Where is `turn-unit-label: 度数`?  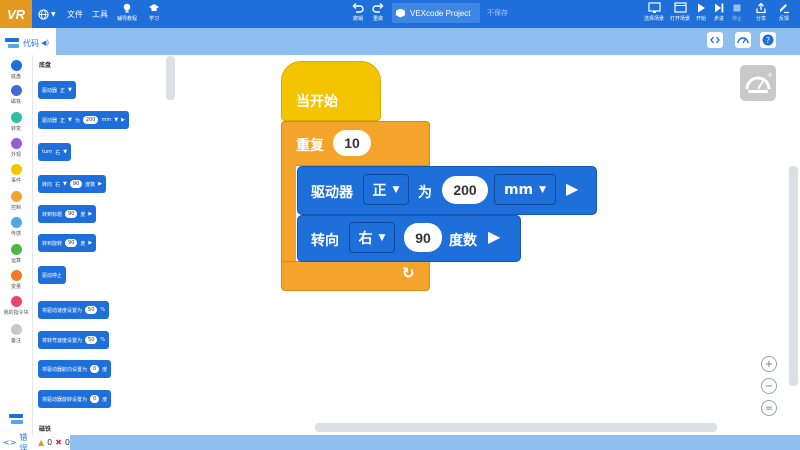
turn-unit-label: 度数 is located at coordinates (463, 241).